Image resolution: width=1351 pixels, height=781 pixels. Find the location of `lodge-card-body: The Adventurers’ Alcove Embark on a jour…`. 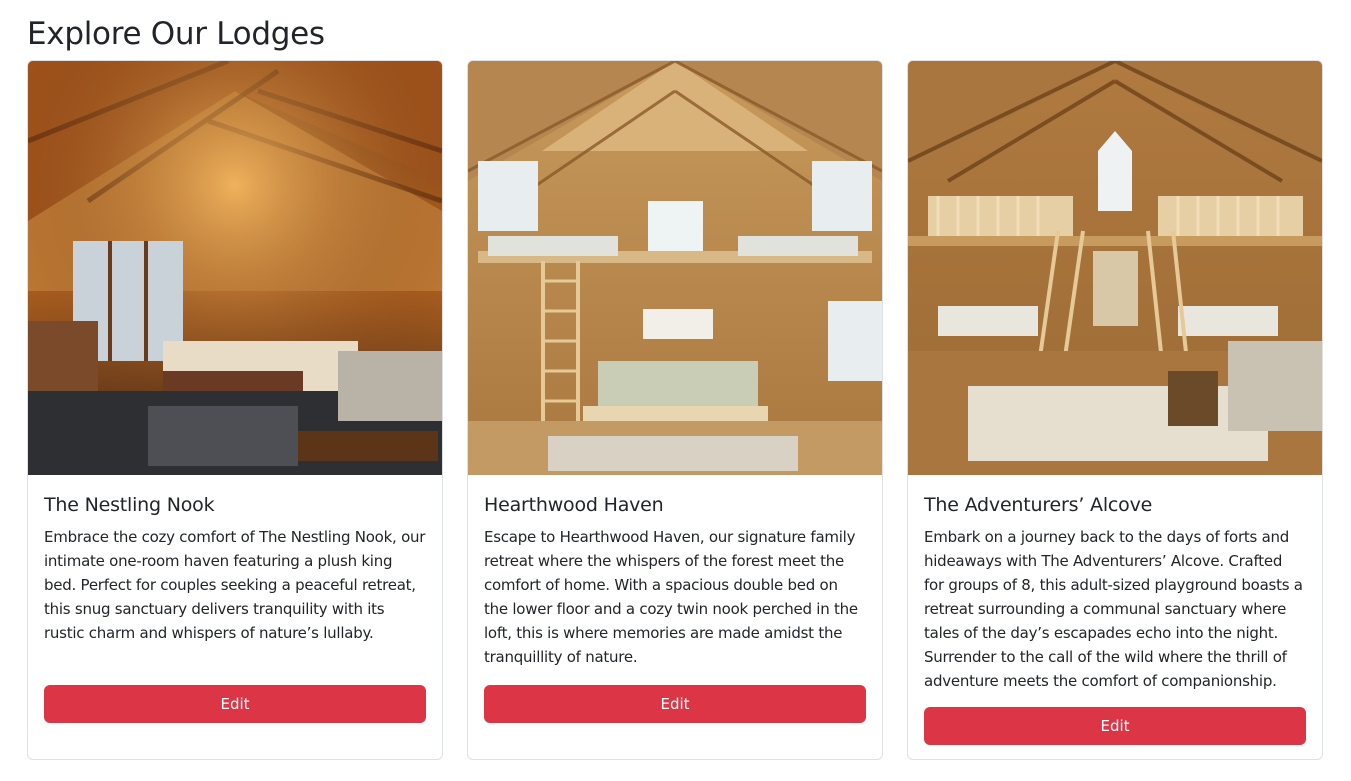

lodge-card-body: The Adventurers’ Alcove Embark on a jour… is located at coordinates (1115, 617).